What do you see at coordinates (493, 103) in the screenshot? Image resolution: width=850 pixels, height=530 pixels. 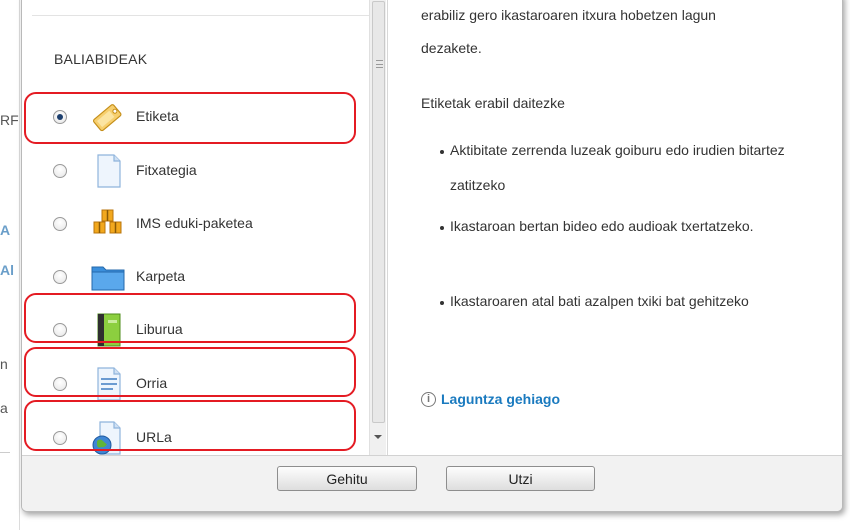 I see `description-subheading: Etiketak erabil daitezke` at bounding box center [493, 103].